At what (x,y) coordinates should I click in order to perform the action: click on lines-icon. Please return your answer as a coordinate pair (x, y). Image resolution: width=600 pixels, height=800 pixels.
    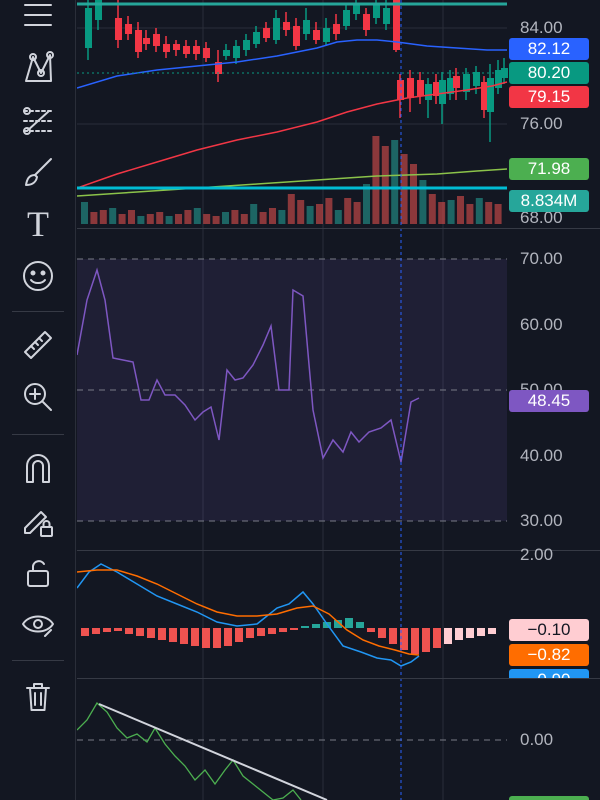
    Looking at the image, I should click on (38, 15).